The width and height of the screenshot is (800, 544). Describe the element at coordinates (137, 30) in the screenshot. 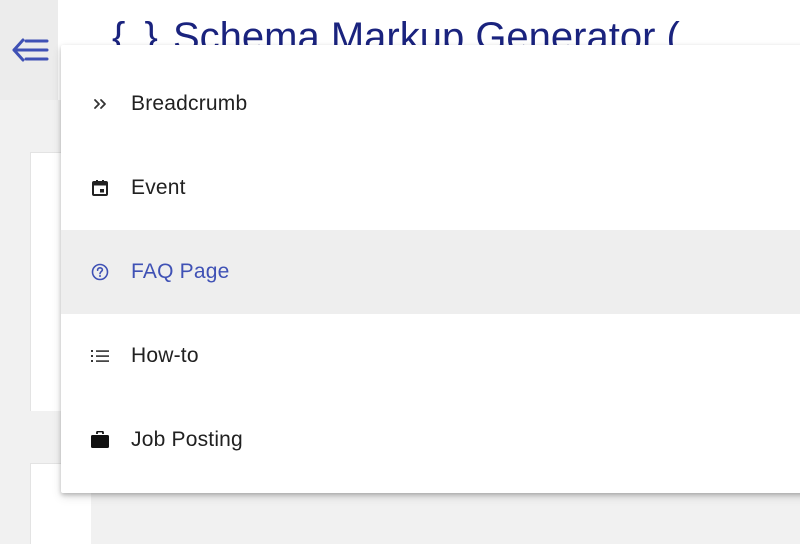

I see `title-brace: { }` at that location.